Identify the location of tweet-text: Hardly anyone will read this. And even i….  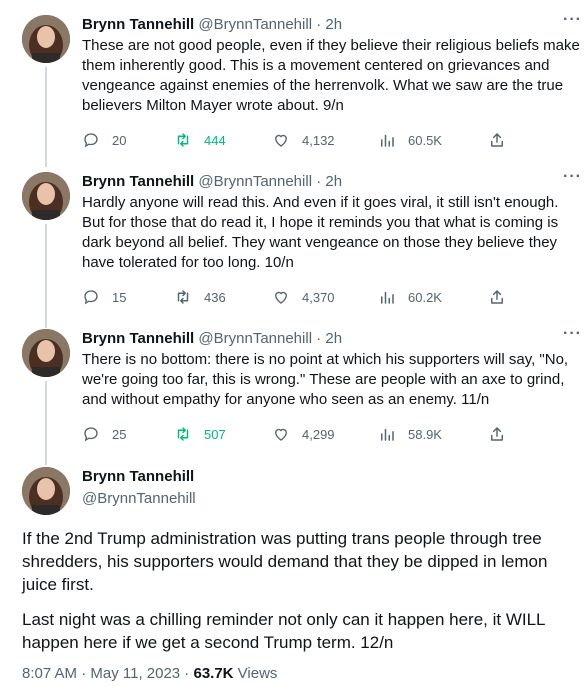
(320, 232).